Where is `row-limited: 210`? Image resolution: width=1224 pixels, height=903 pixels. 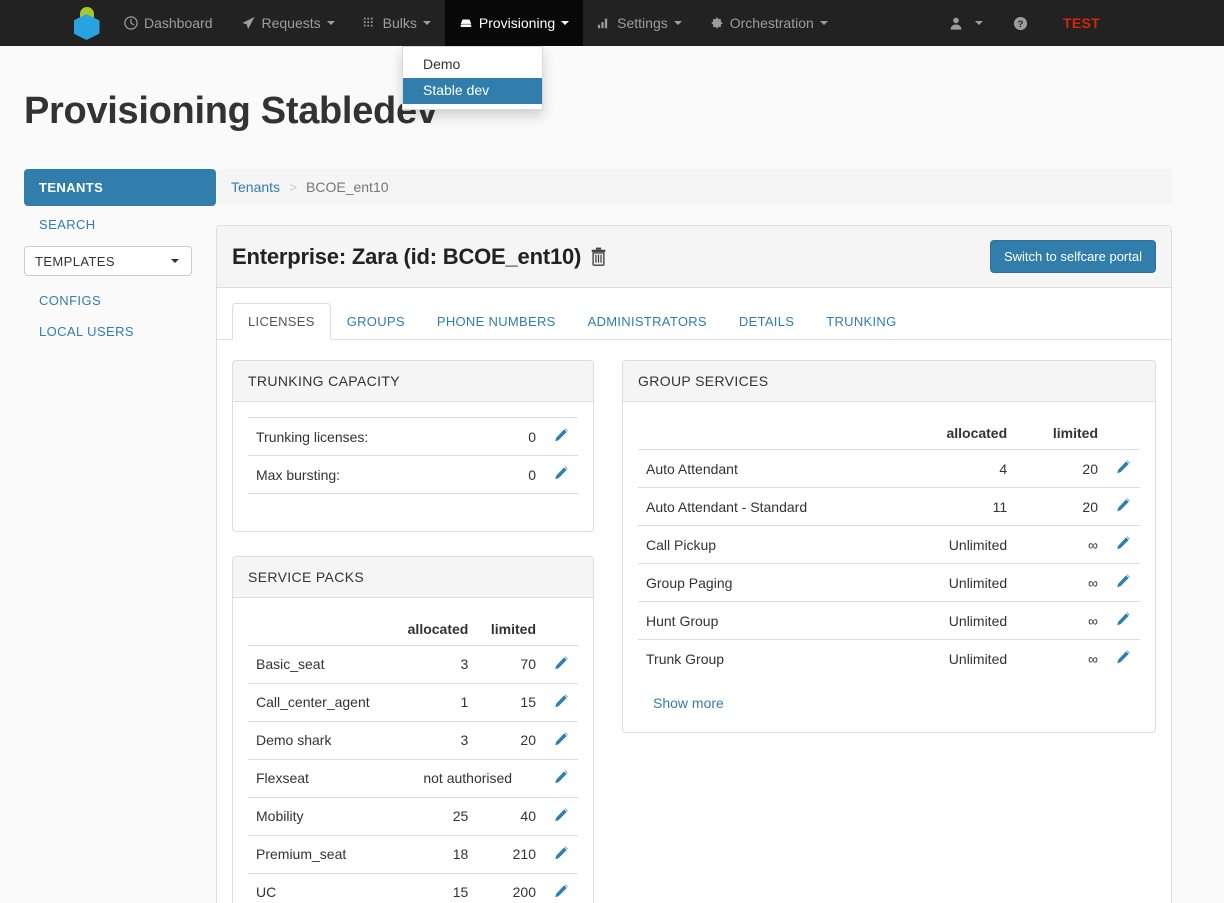
row-limited: 210 is located at coordinates (510, 853).